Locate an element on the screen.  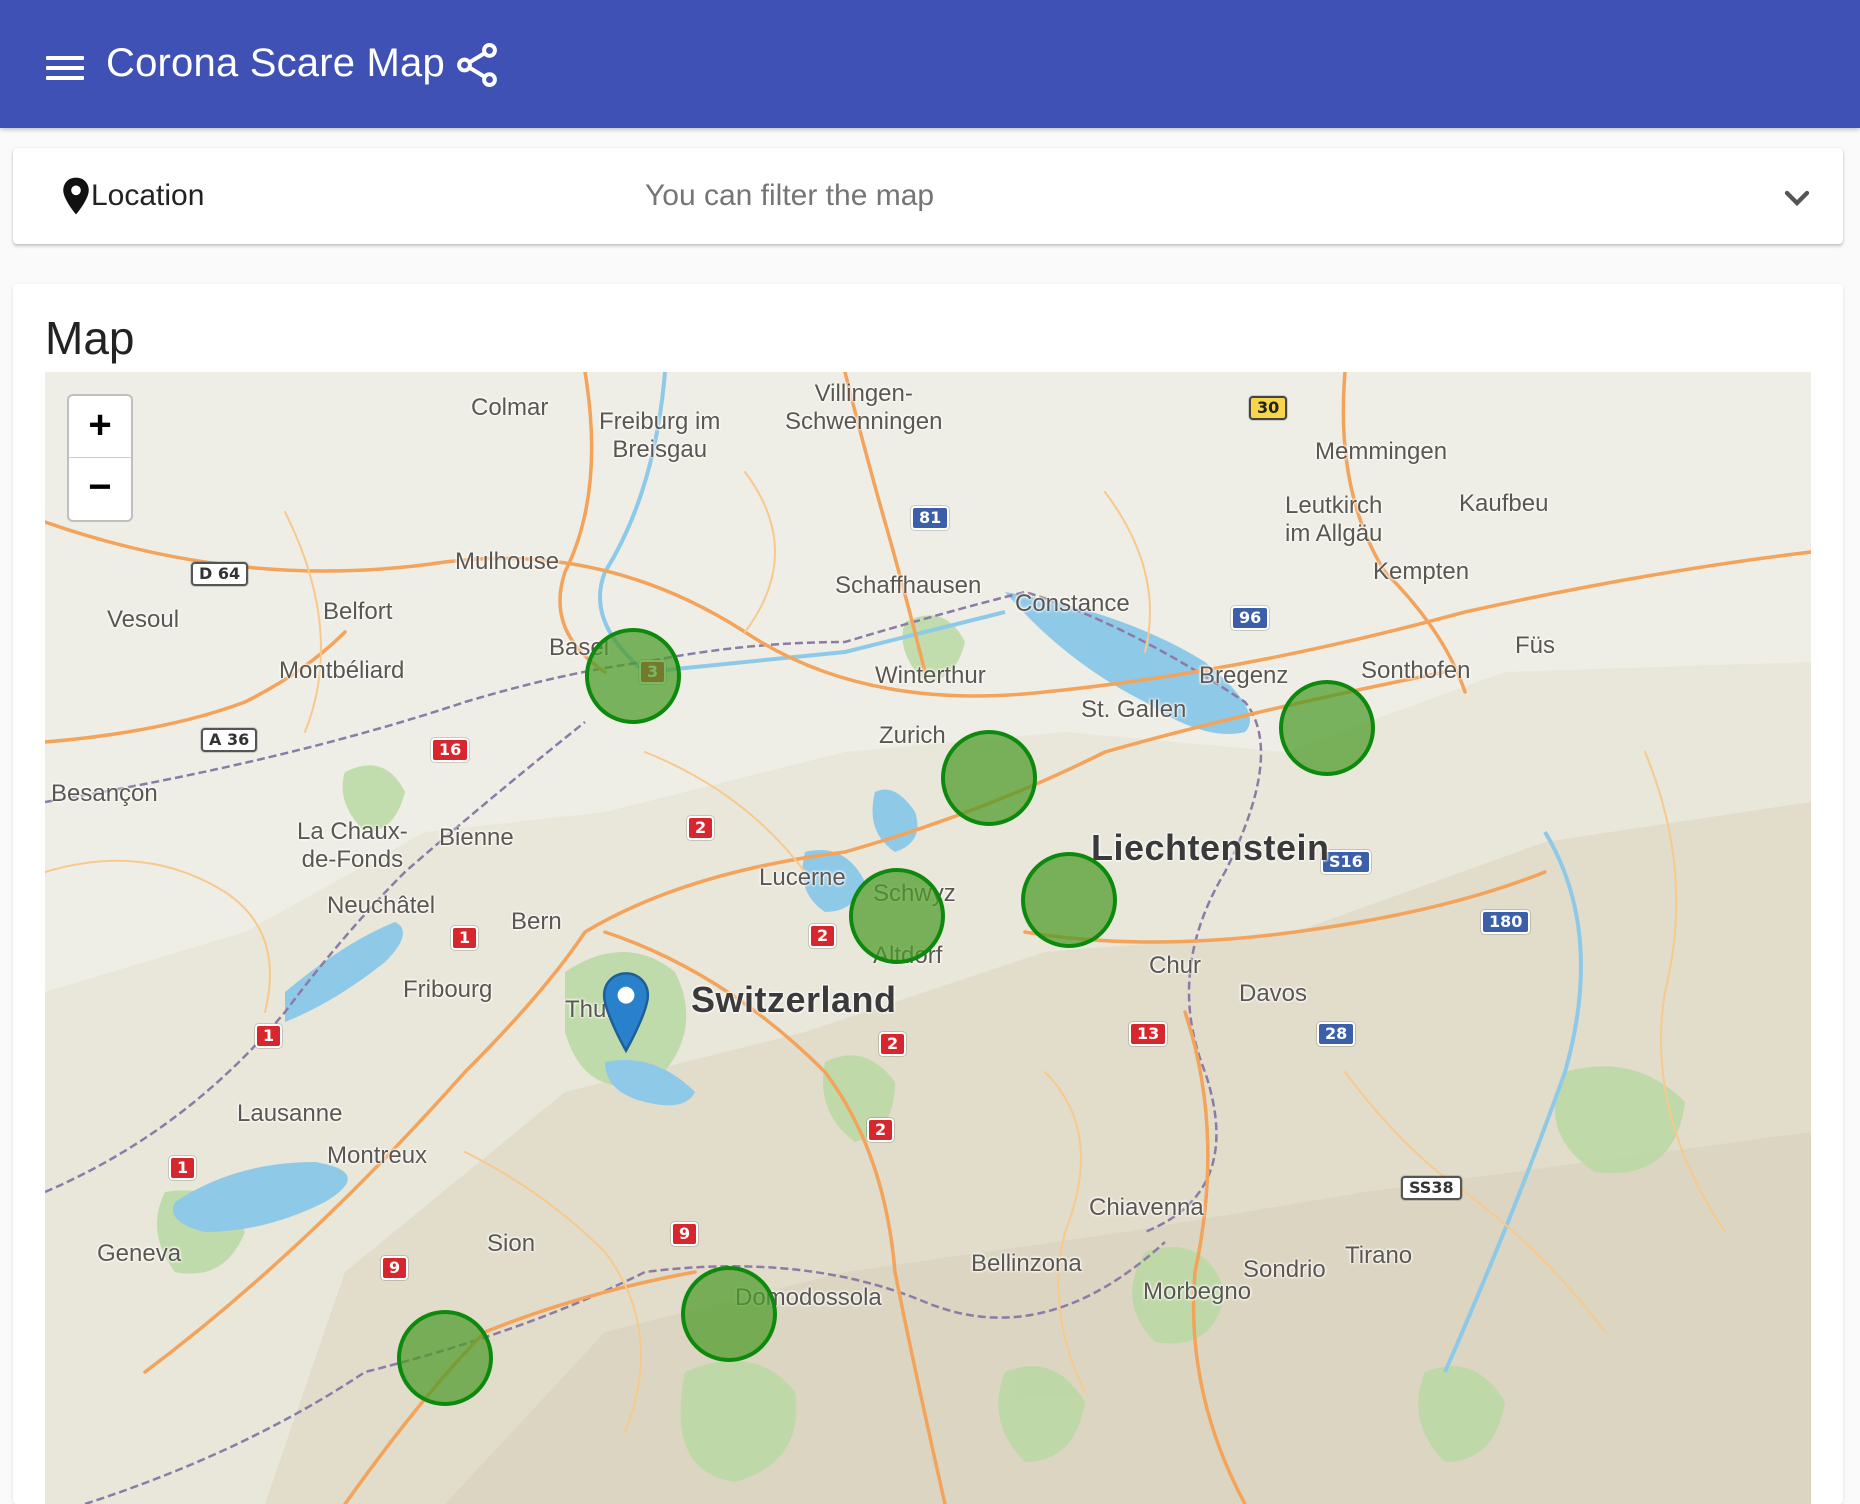
place-label-chiavenna: Chiavenna is located at coordinates (1146, 1207).